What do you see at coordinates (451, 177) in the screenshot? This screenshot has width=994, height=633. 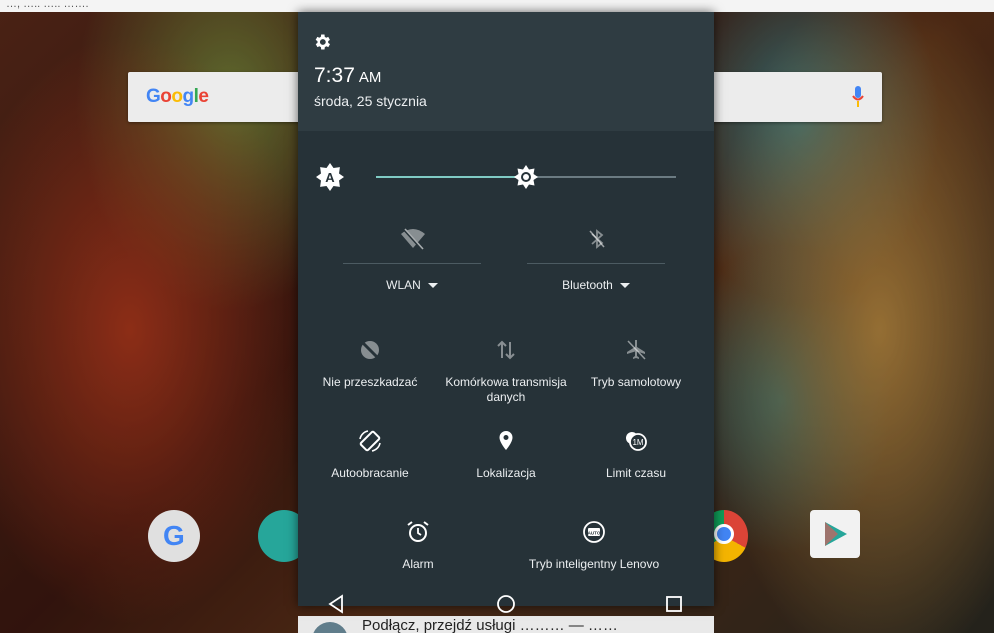 I see `slider-fill` at bounding box center [451, 177].